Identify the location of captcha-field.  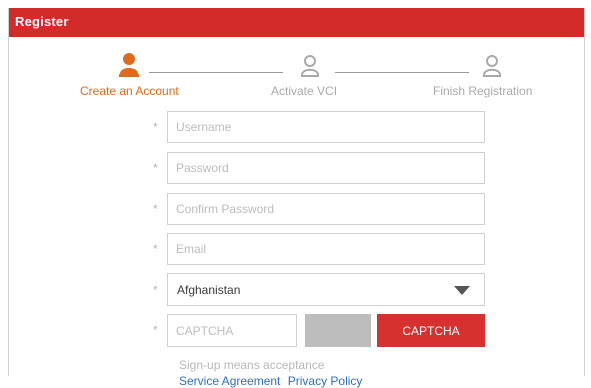
(232, 330).